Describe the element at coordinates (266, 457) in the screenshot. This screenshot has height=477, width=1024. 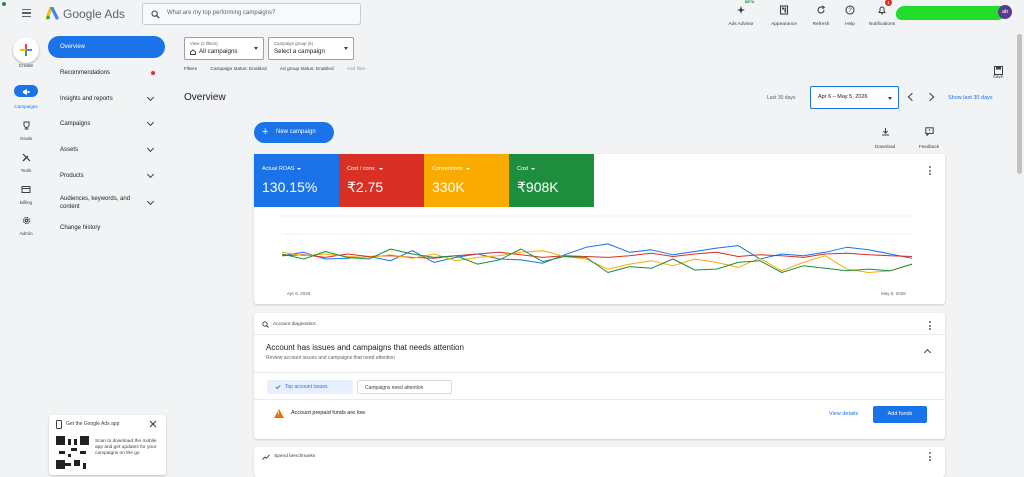
I see `trend-icon` at that location.